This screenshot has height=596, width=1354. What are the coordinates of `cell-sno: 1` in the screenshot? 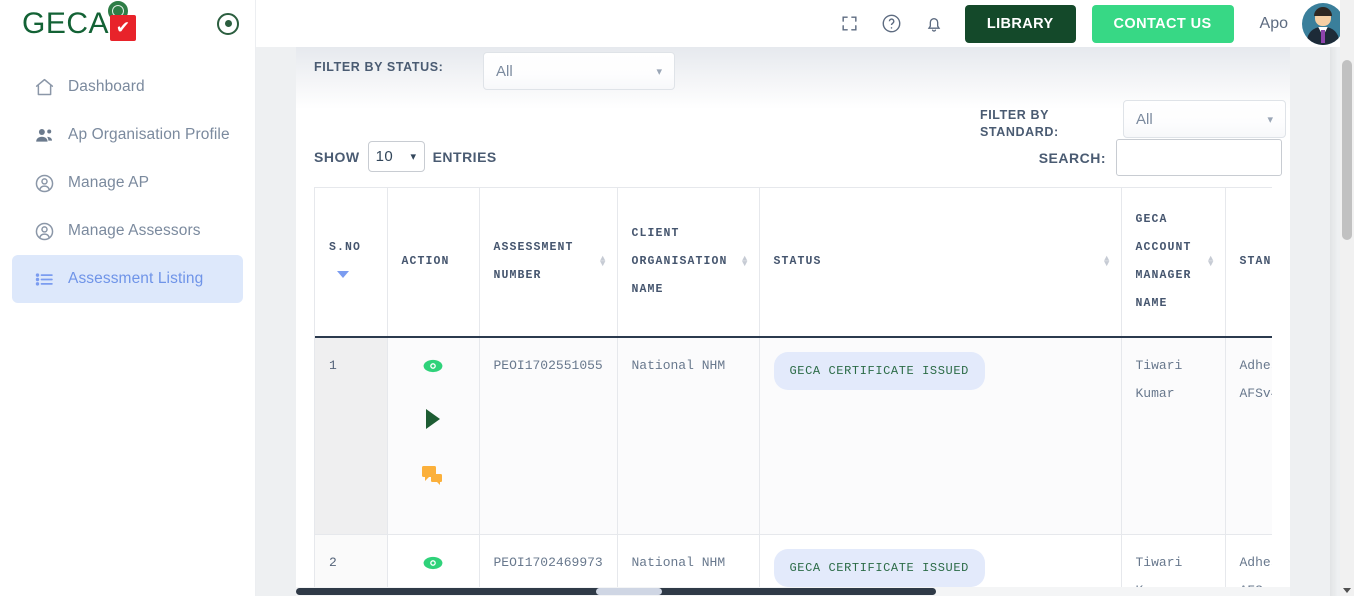 It's located at (351, 436).